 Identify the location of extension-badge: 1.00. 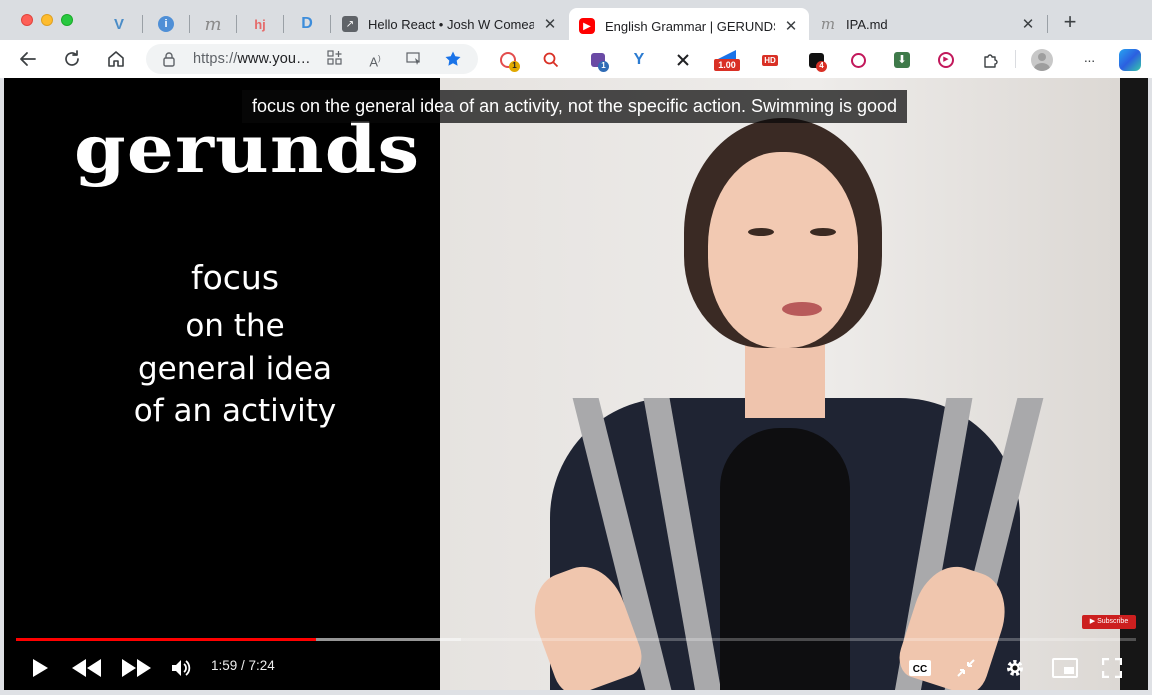
(727, 65).